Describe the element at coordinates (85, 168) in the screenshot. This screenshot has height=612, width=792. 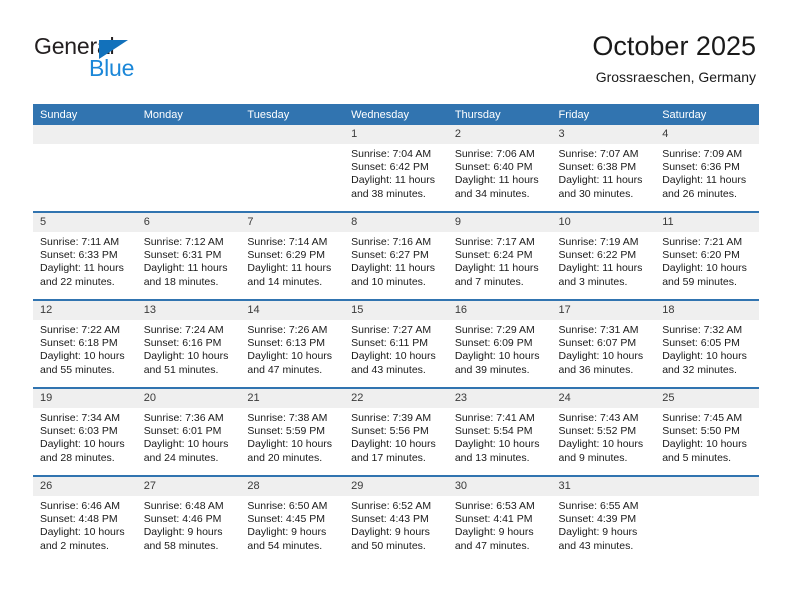
I see `calendar-day-cell-empty` at that location.